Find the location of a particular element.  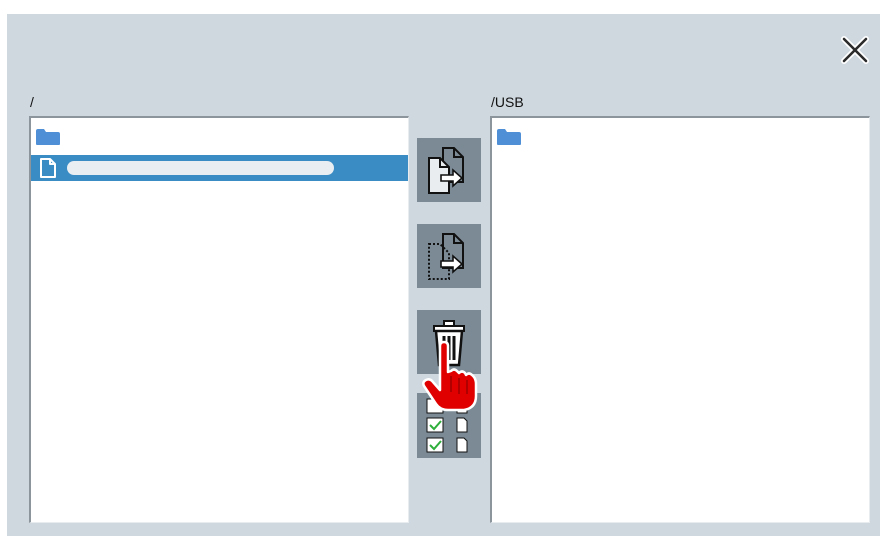

file-name-placeholder is located at coordinates (200, 168).